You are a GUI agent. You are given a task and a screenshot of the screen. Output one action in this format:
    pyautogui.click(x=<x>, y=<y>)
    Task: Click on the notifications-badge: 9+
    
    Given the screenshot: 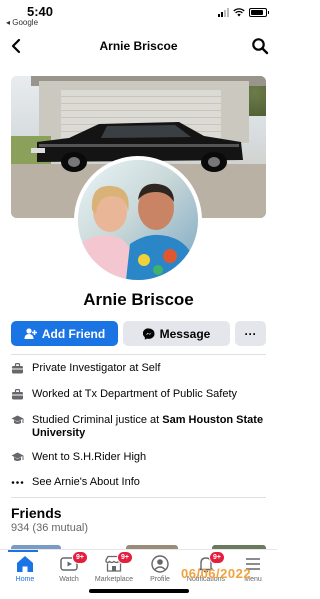 What is the action you would take?
    pyautogui.click(x=217, y=557)
    